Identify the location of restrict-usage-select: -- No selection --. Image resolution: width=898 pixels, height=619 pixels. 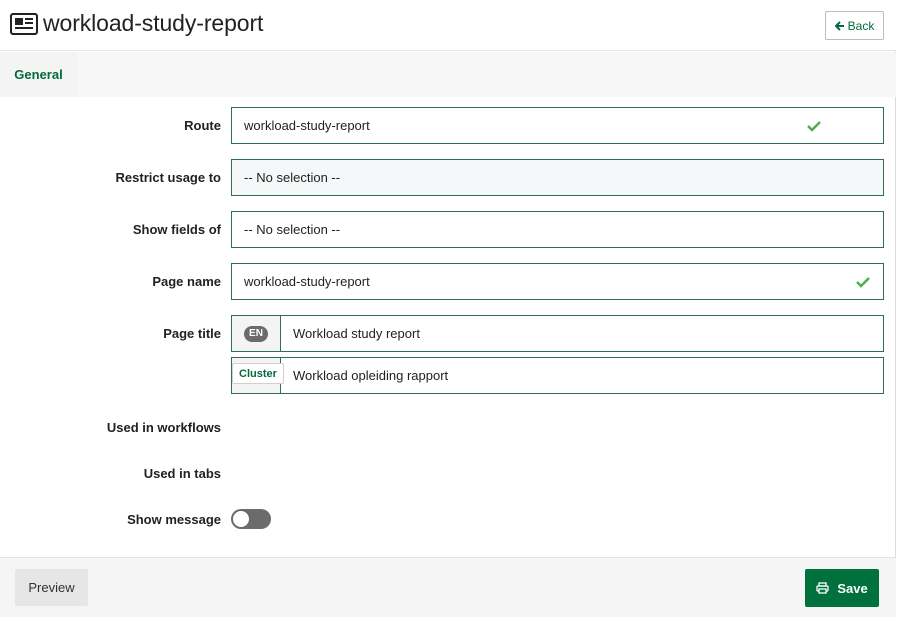
(557, 177).